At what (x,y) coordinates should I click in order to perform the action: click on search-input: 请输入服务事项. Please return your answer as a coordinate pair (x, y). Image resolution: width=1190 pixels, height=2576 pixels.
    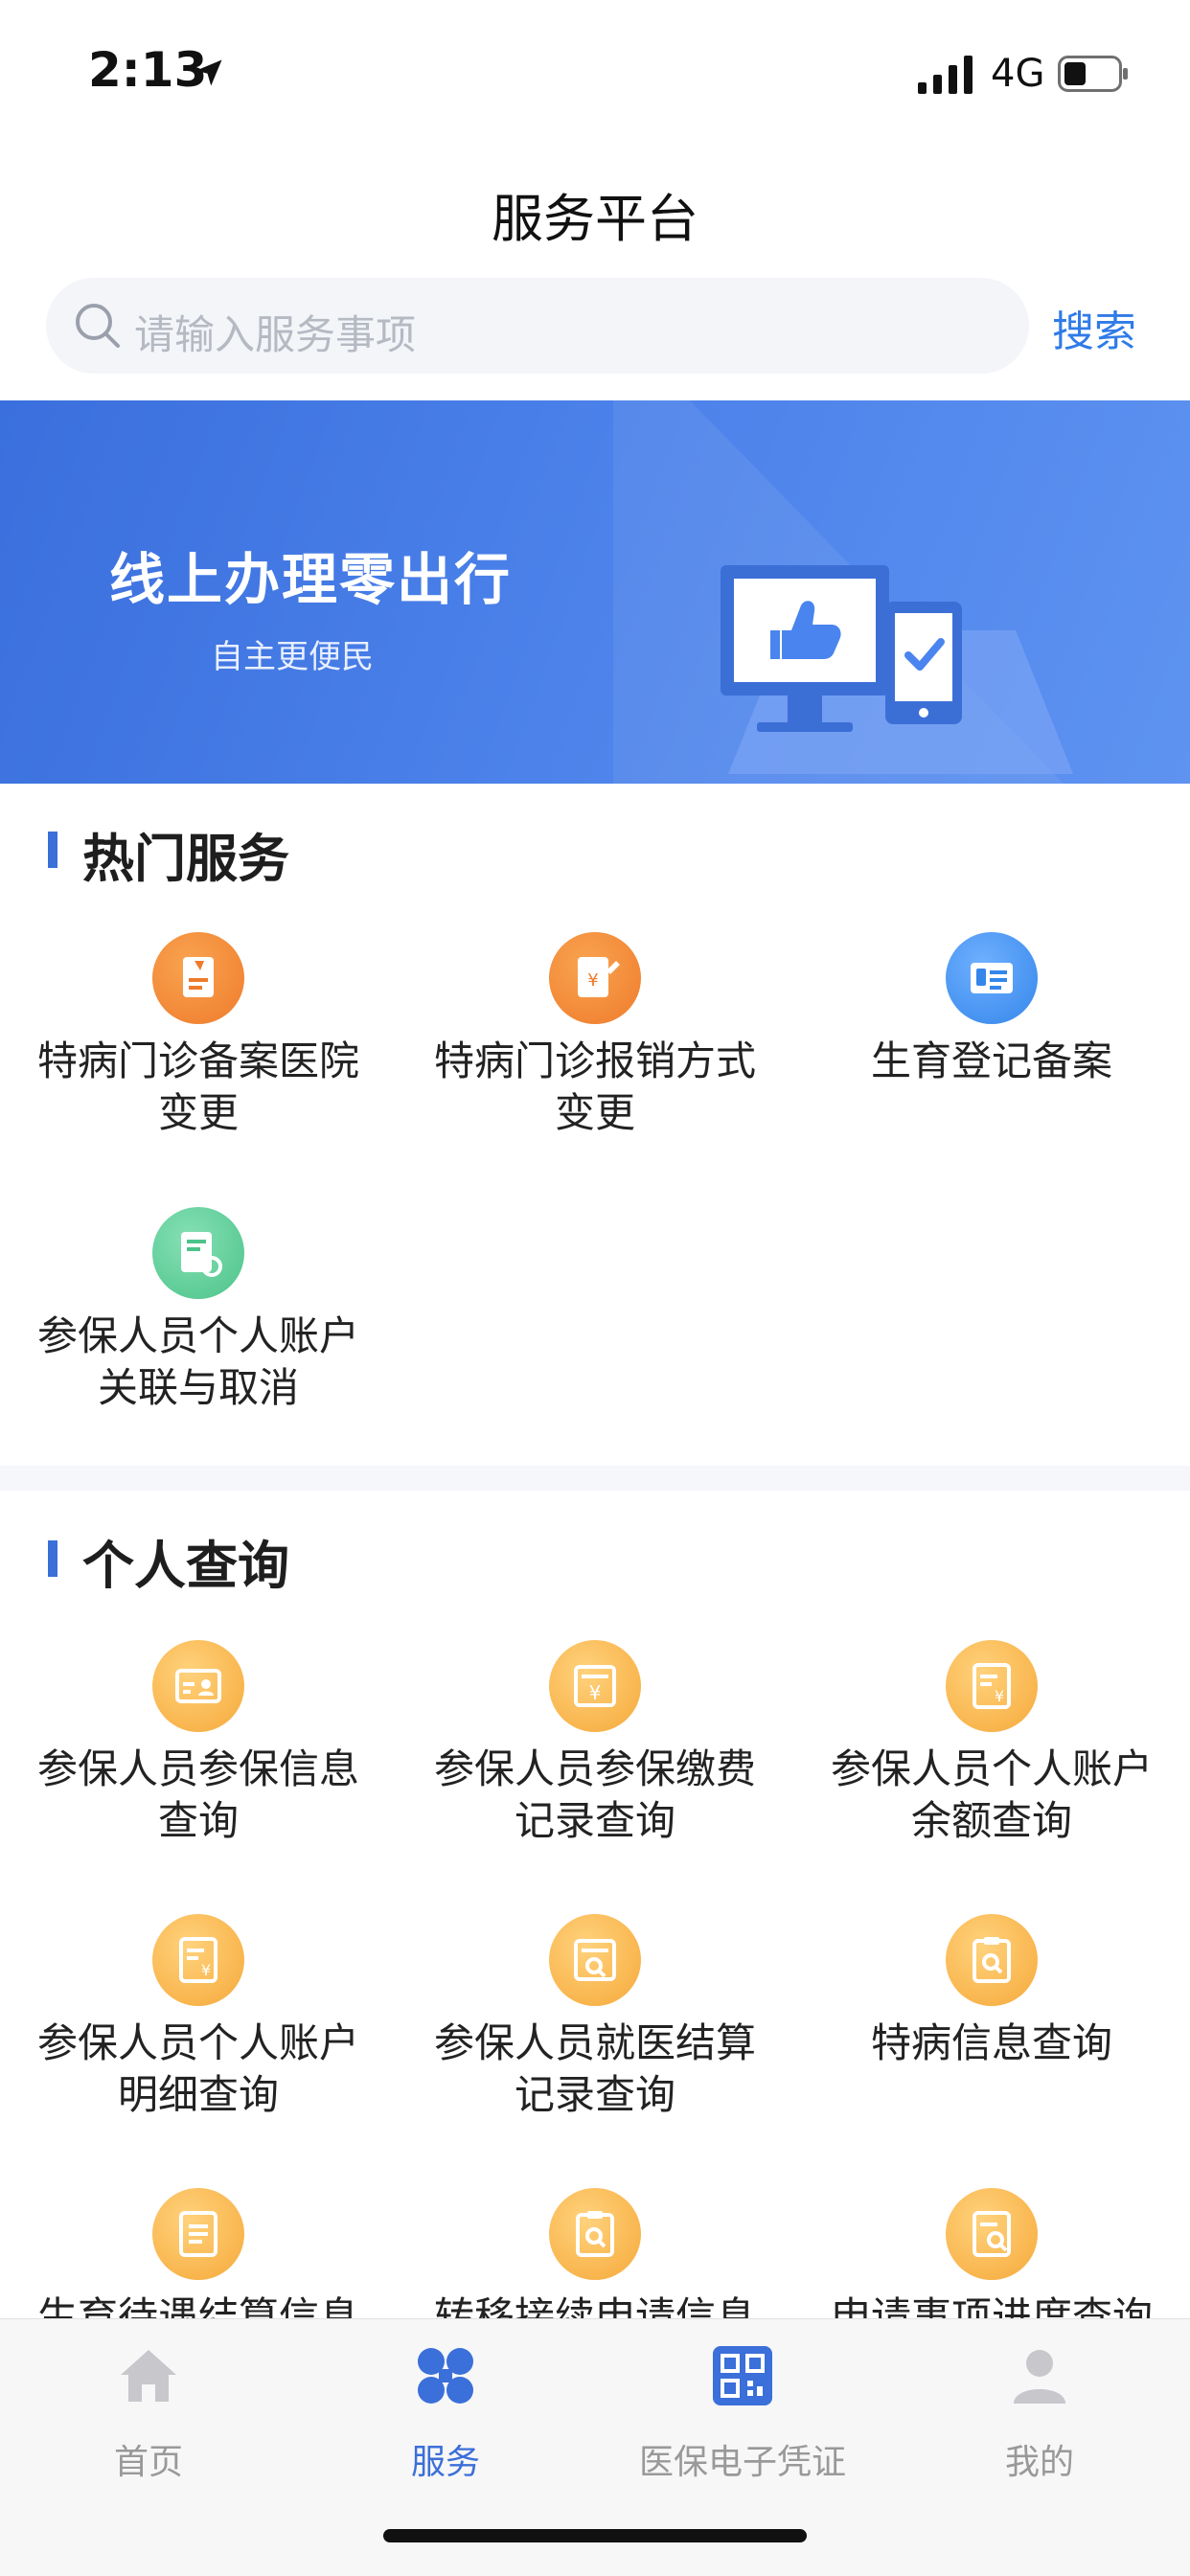
    Looking at the image, I should click on (538, 326).